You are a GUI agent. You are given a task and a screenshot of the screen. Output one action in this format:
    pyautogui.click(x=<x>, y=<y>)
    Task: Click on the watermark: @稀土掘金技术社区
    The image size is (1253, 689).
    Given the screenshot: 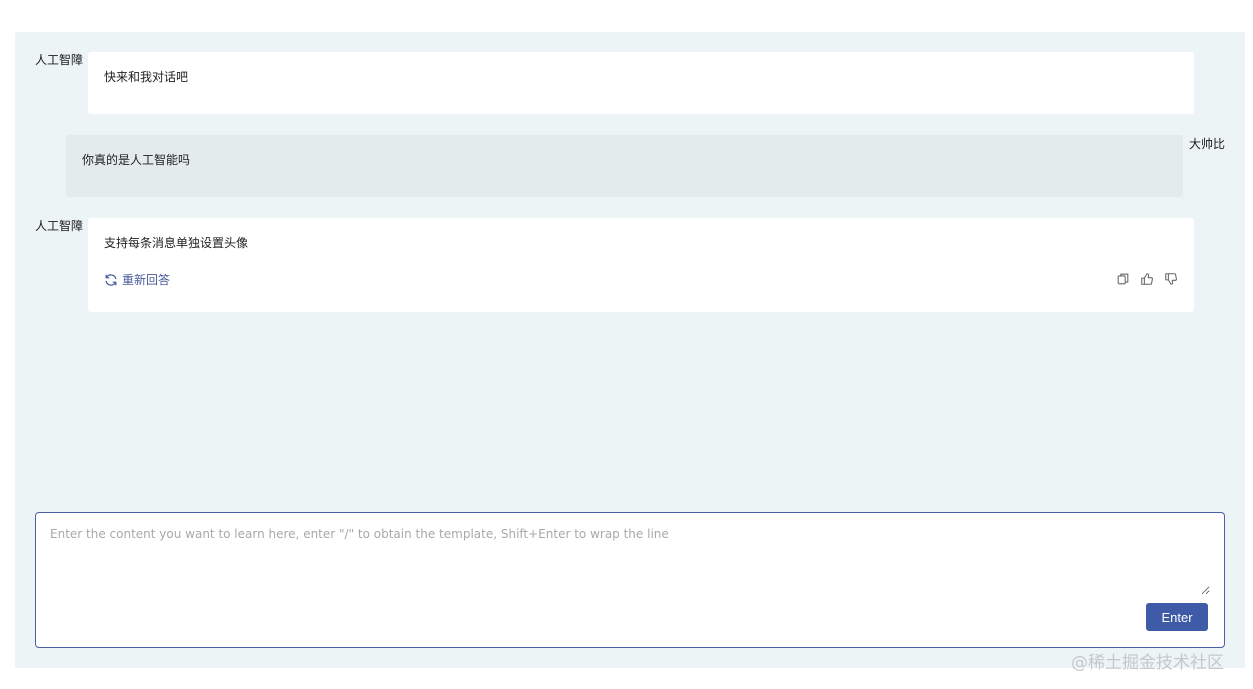 What is the action you would take?
    pyautogui.click(x=1147, y=663)
    